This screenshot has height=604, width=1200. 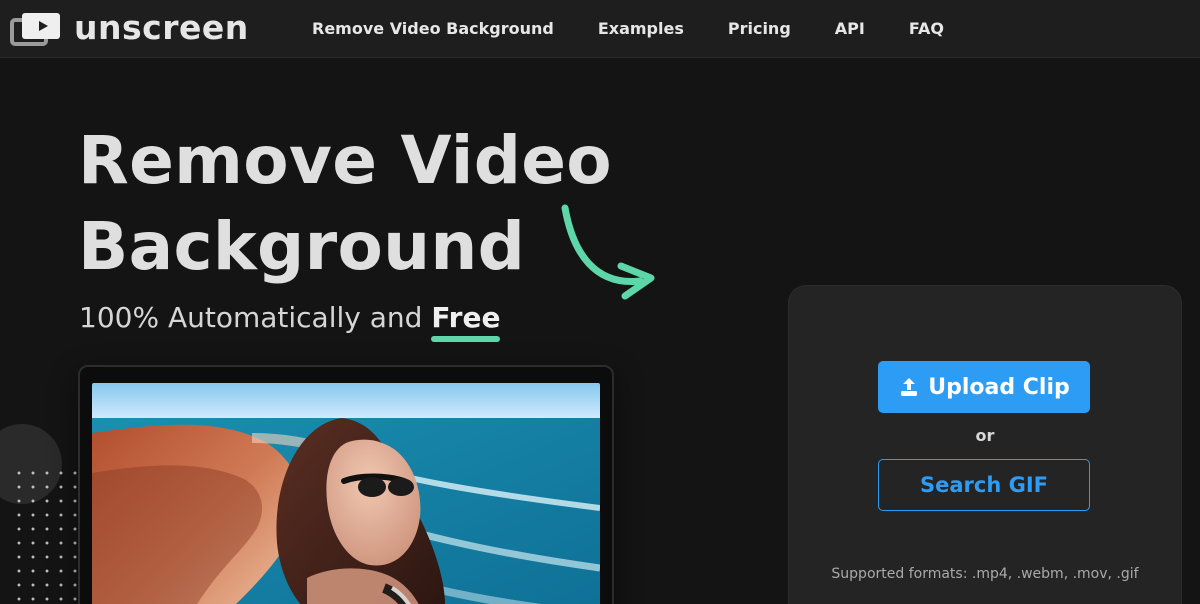 What do you see at coordinates (985, 435) in the screenshot?
I see `or-separator: or` at bounding box center [985, 435].